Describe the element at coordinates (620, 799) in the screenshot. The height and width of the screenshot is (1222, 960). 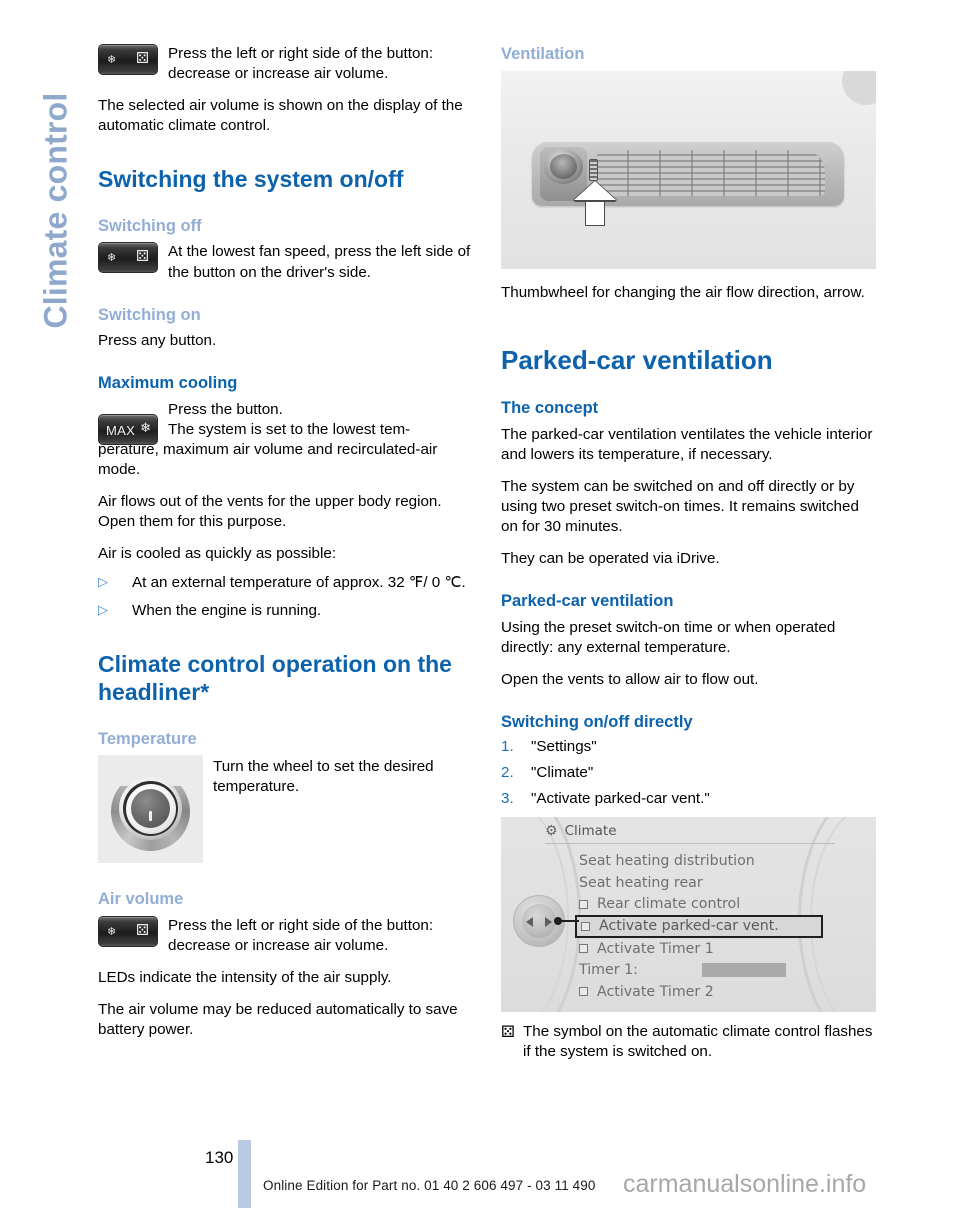
I see `step-text: "Activate parked-car vent."` at that location.